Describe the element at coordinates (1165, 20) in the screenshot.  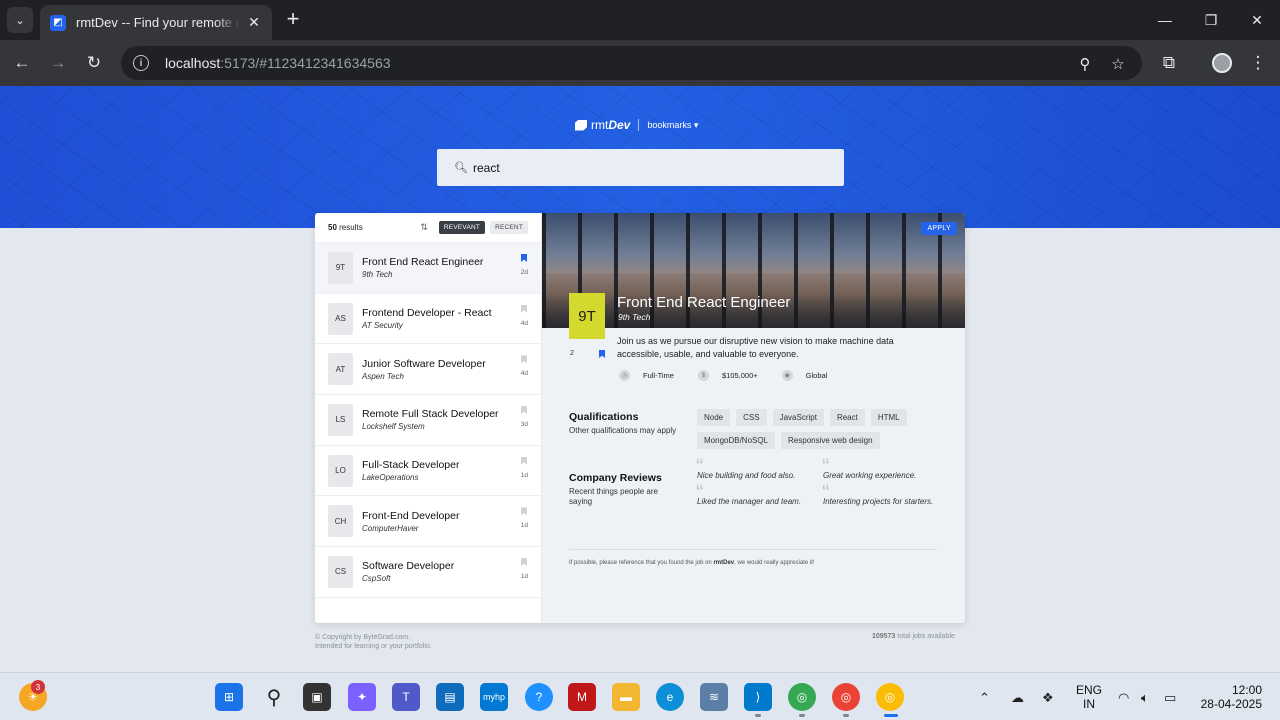
I see `minimize-icon: —` at that location.